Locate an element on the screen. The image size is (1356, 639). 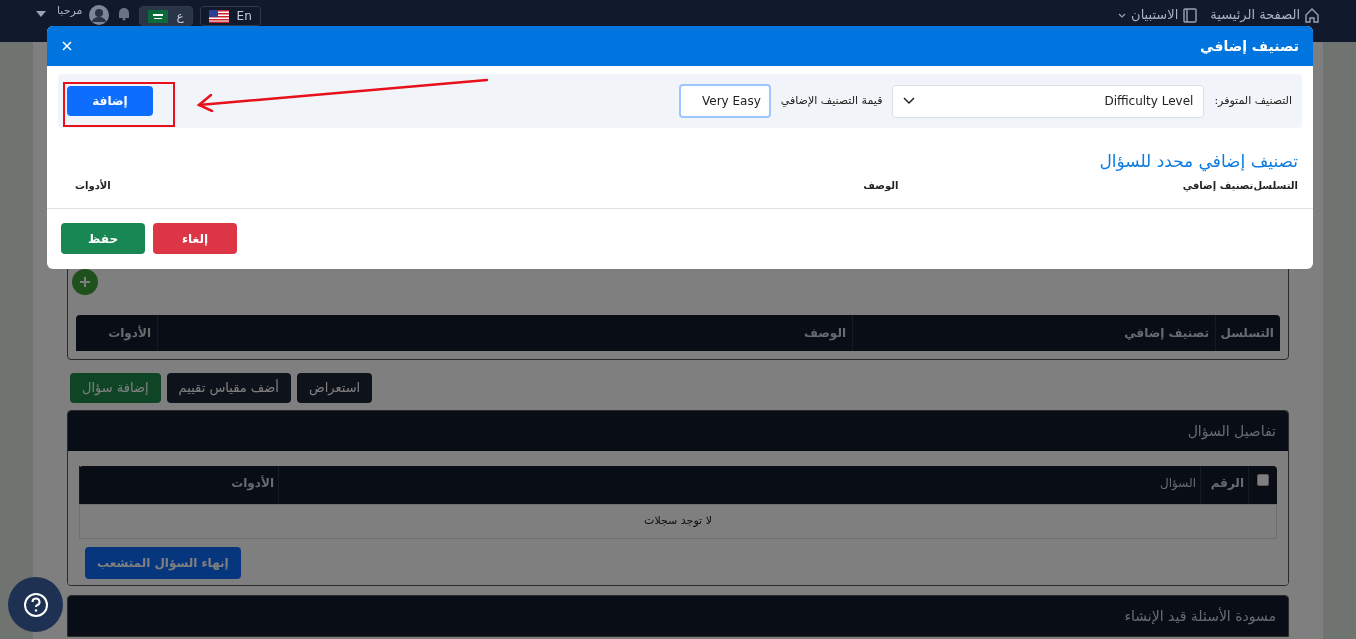
greeting-text: مرحبا is located at coordinates (70, 11).